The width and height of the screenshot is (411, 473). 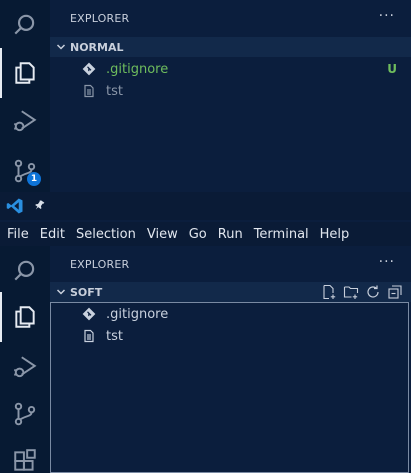 What do you see at coordinates (373, 292) in the screenshot?
I see `refresh-icon` at bounding box center [373, 292].